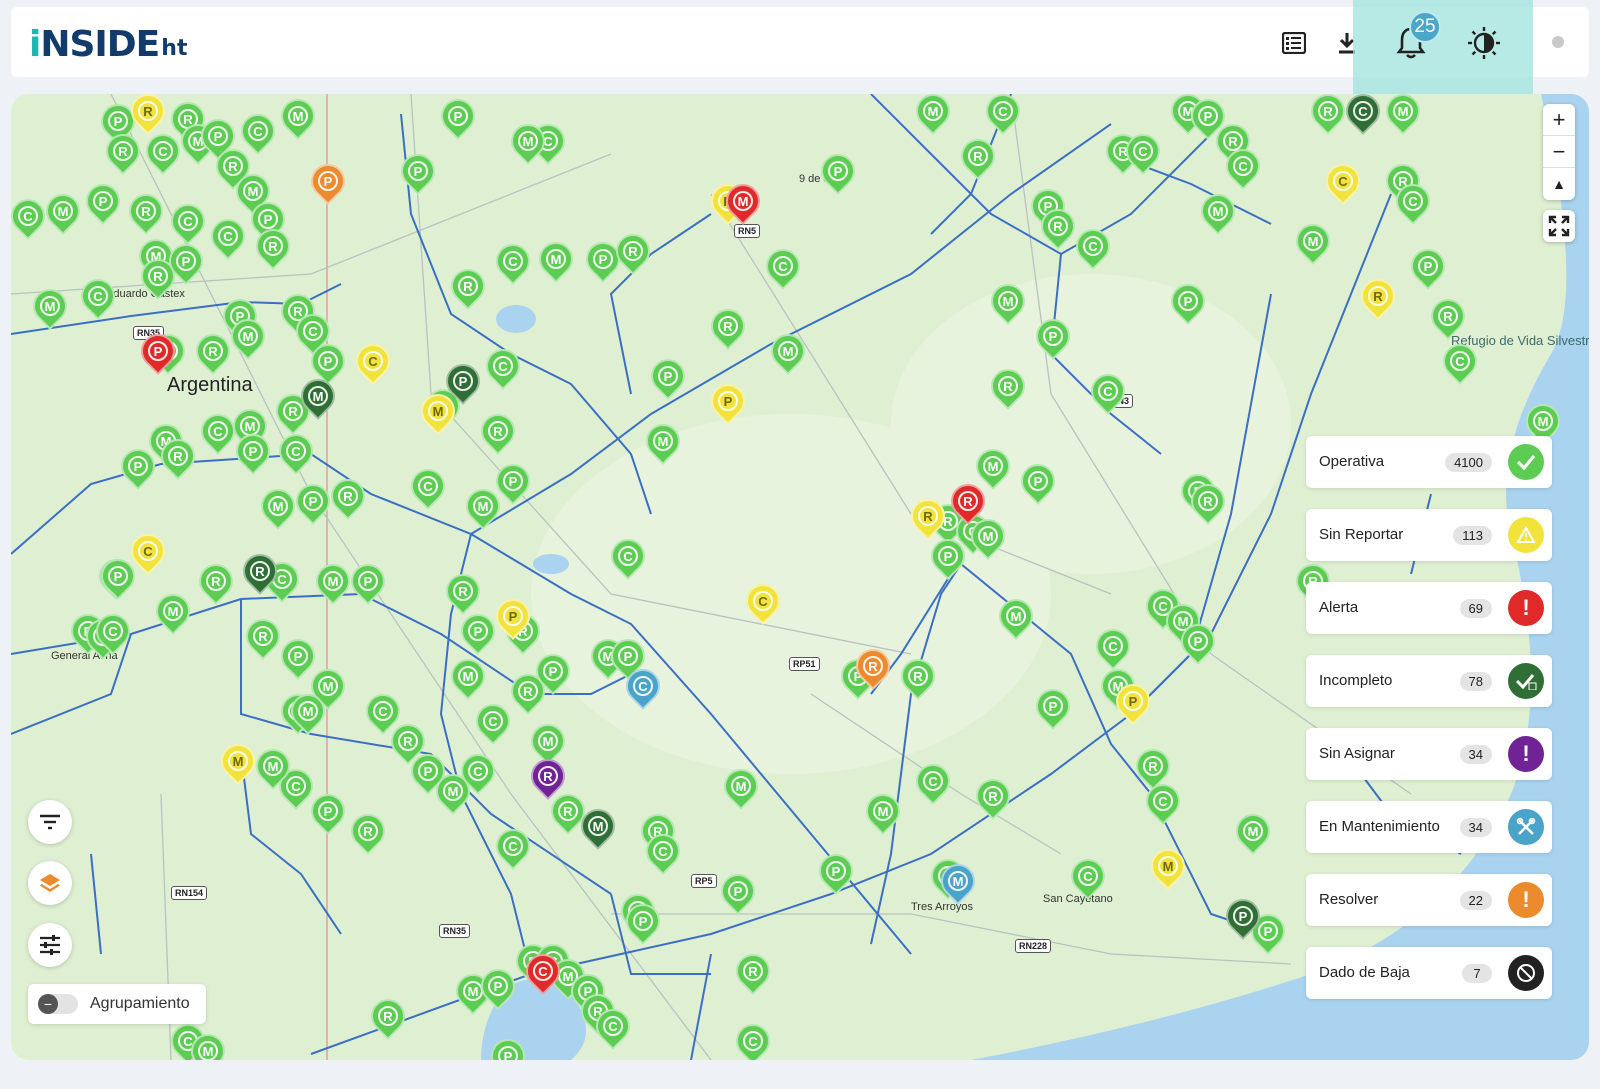  I want to click on legend-item-en-mantenimiento: En Mantenimiento 34, so click(1429, 827).